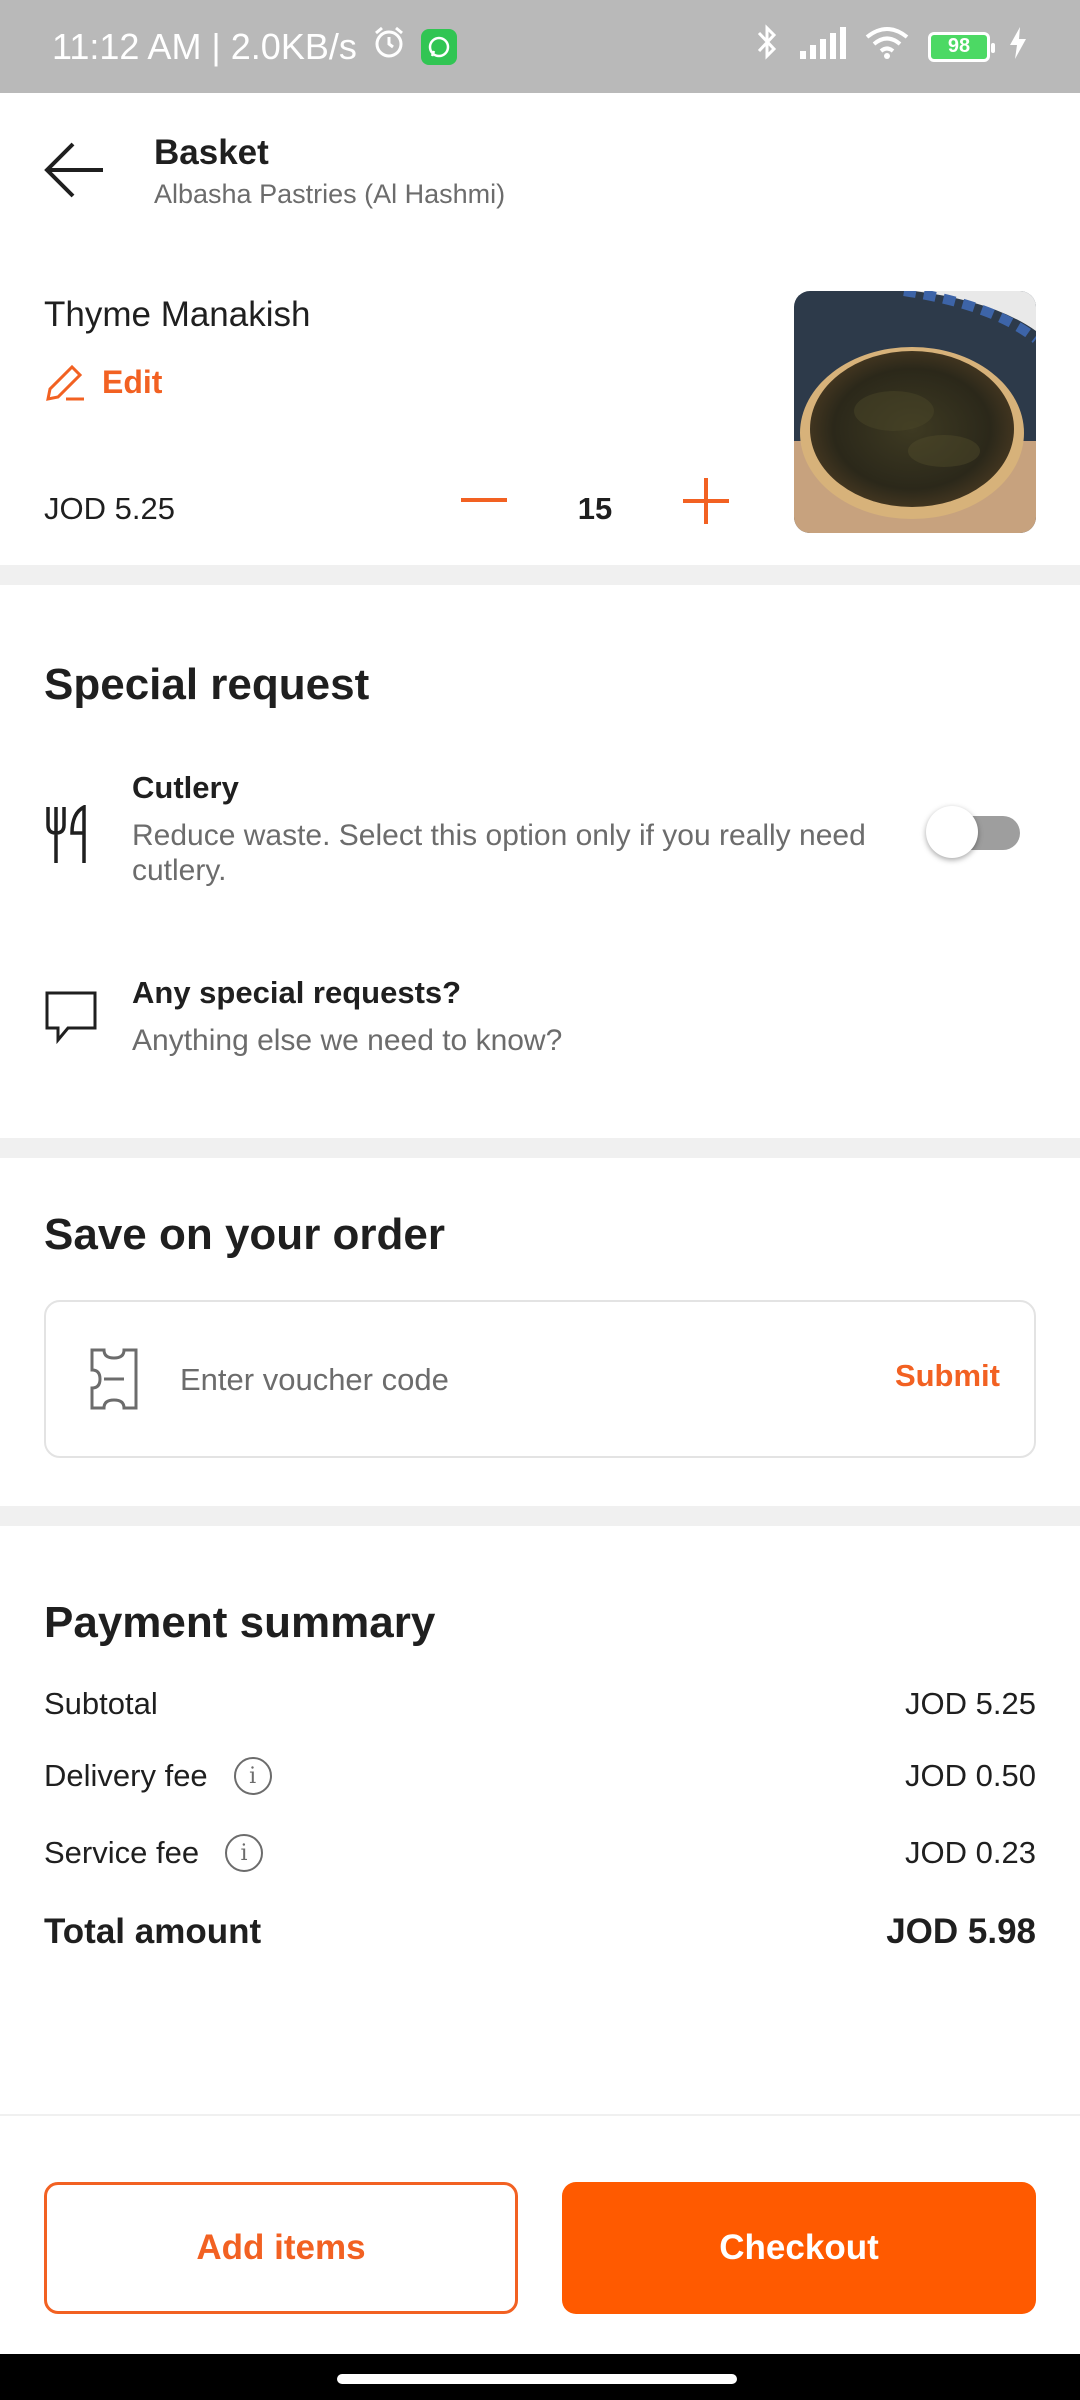 This screenshot has height=2400, width=1080. I want to click on bottom-action-bar: Add items Checkout, so click(540, 2234).